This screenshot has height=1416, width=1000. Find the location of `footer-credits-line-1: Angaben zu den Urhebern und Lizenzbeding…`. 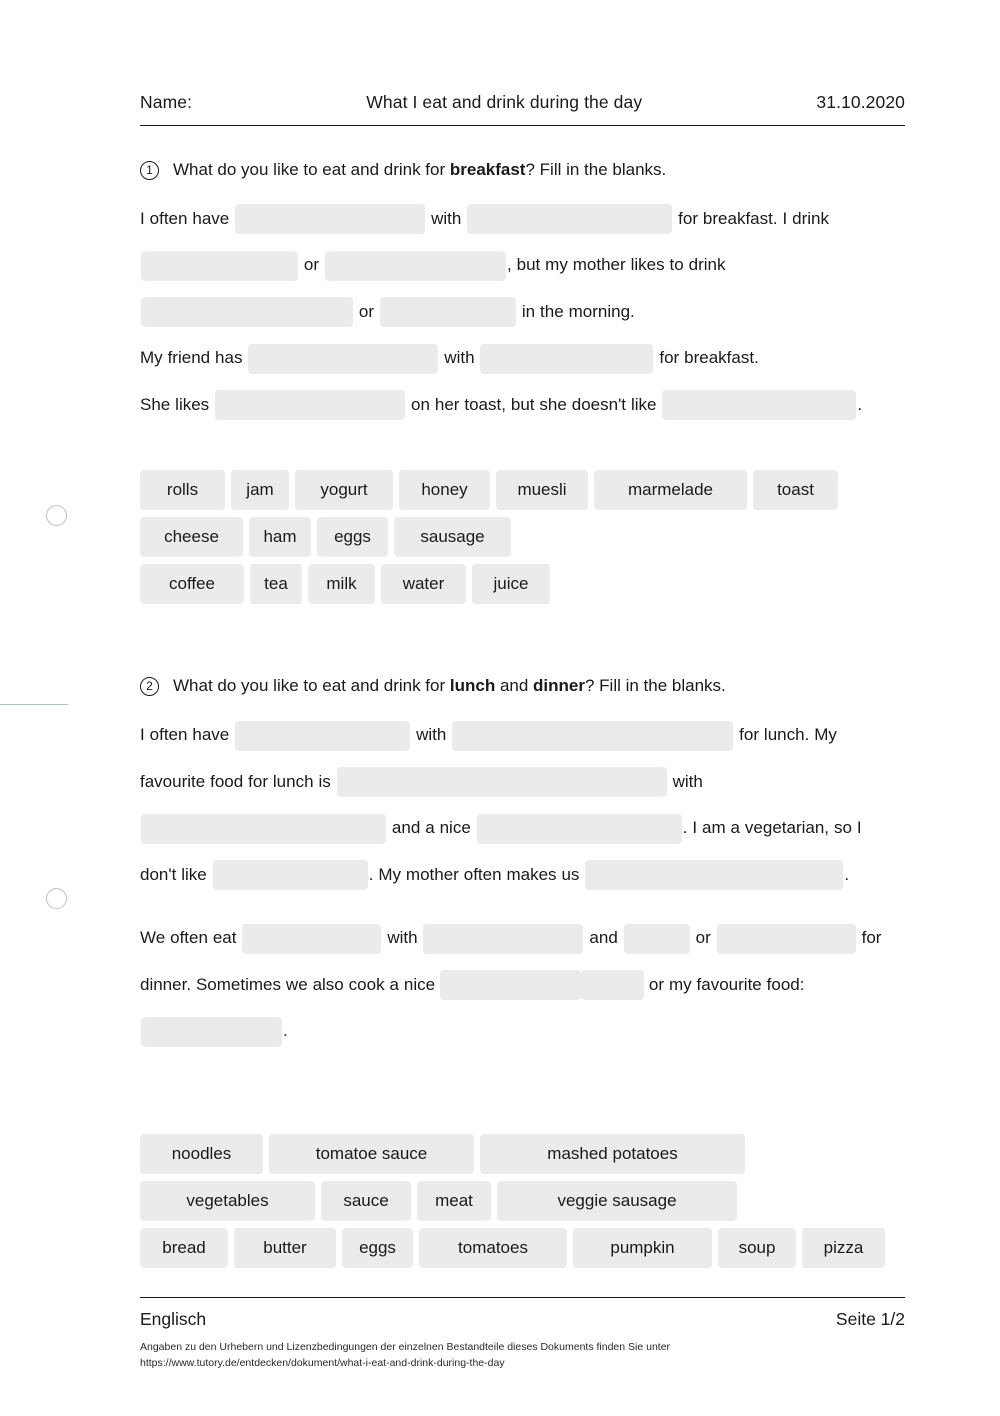

footer-credits-line-1: Angaben zu den Urhebern und Lizenzbeding… is located at coordinates (405, 1347).